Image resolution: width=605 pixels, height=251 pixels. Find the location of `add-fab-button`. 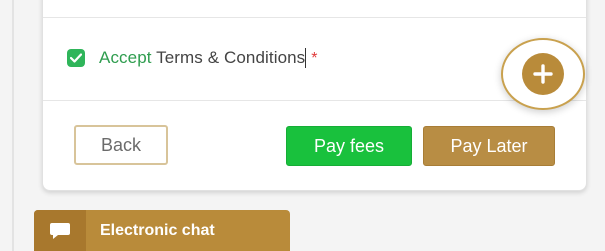

add-fab-button is located at coordinates (543, 74).